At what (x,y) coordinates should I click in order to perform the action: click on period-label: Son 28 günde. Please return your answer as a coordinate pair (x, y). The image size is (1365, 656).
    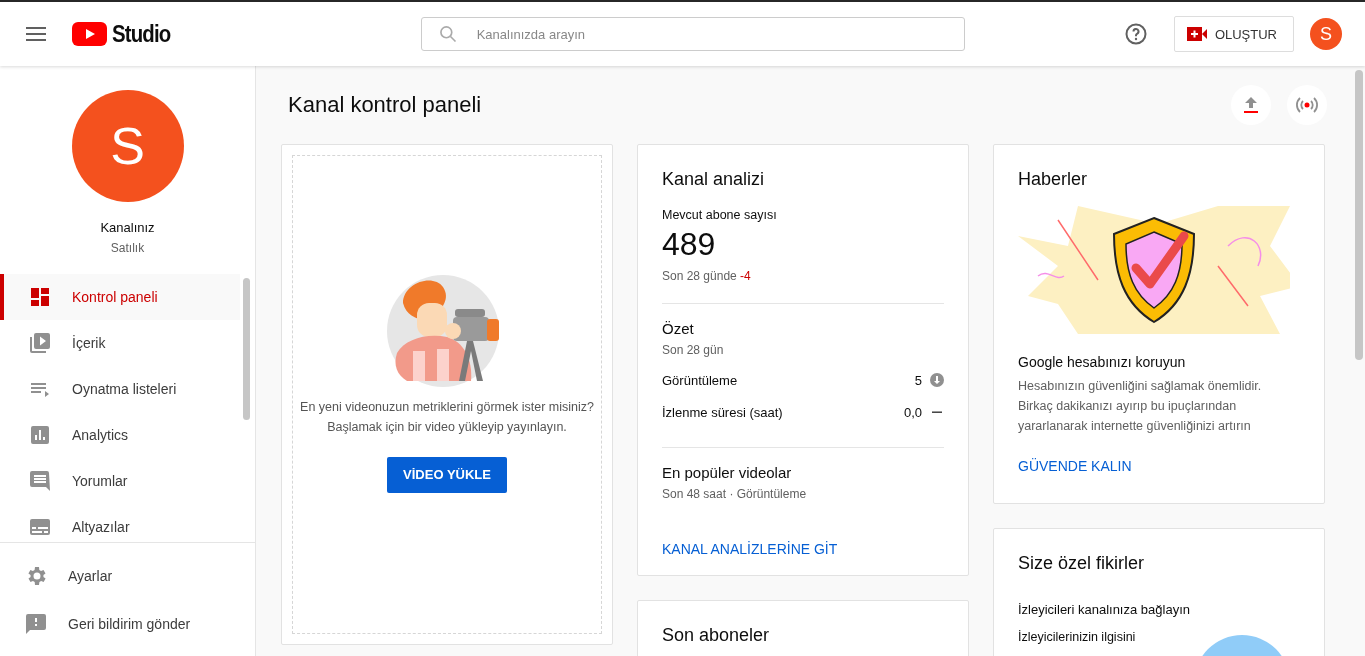
    Looking at the image, I should click on (699, 276).